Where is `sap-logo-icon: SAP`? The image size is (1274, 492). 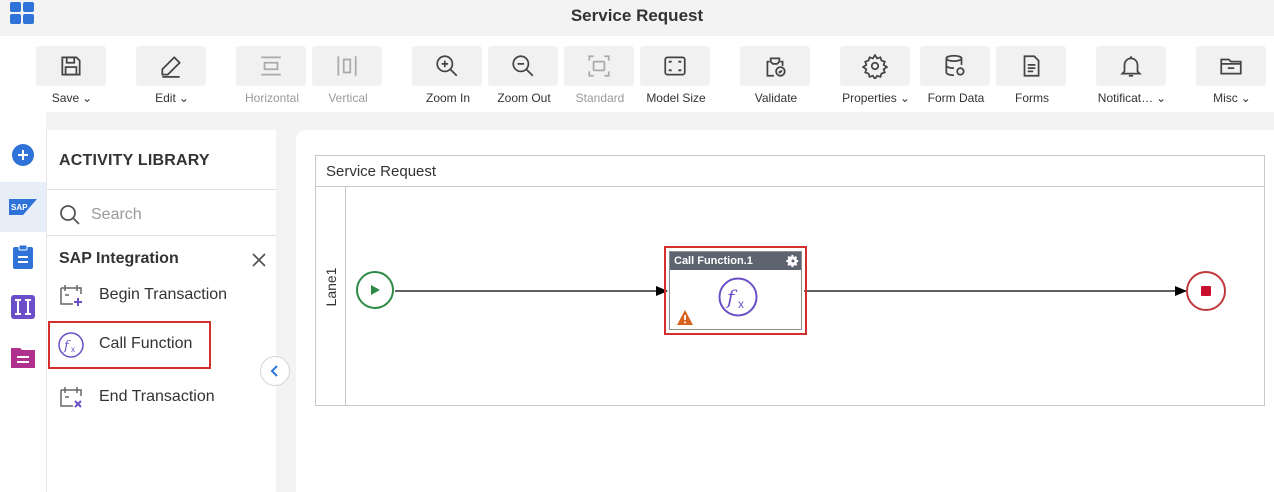 sap-logo-icon: SAP is located at coordinates (23, 207).